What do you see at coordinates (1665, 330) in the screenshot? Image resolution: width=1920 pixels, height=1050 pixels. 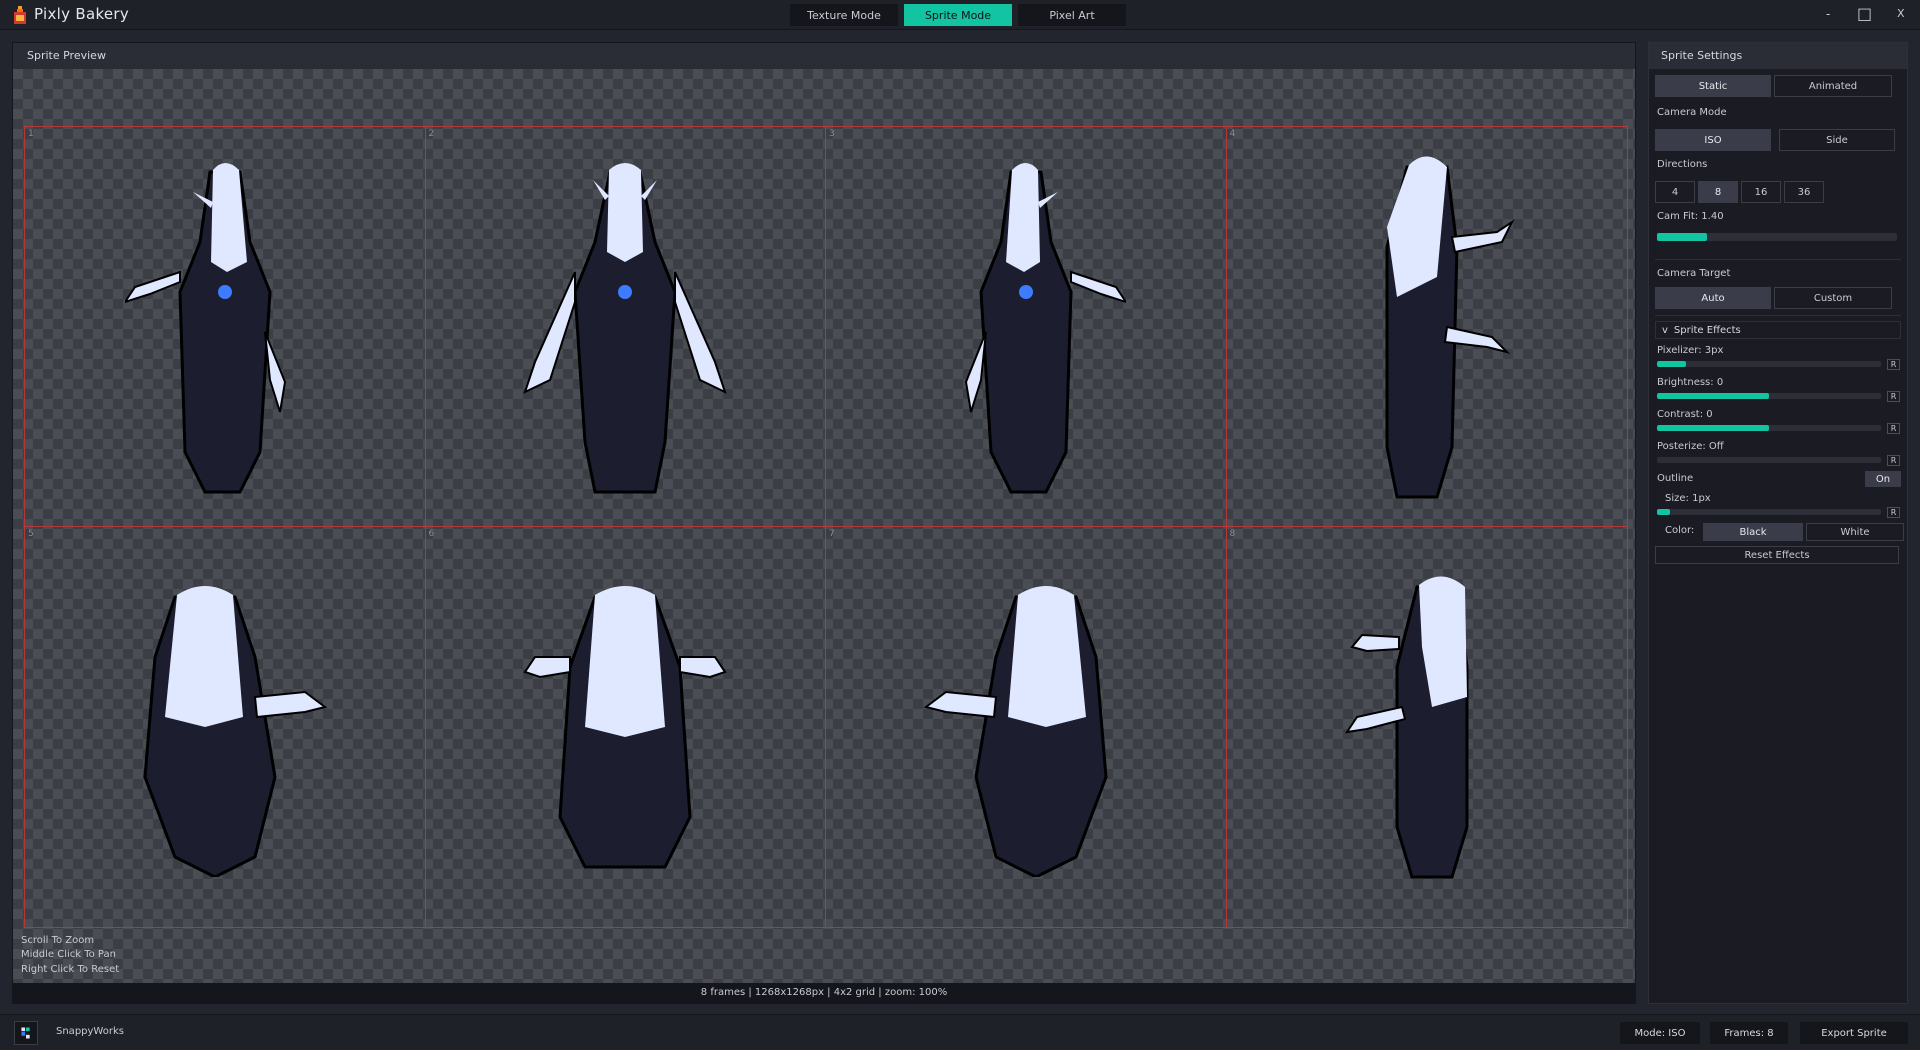 I see `chevron-down-icon: v` at bounding box center [1665, 330].